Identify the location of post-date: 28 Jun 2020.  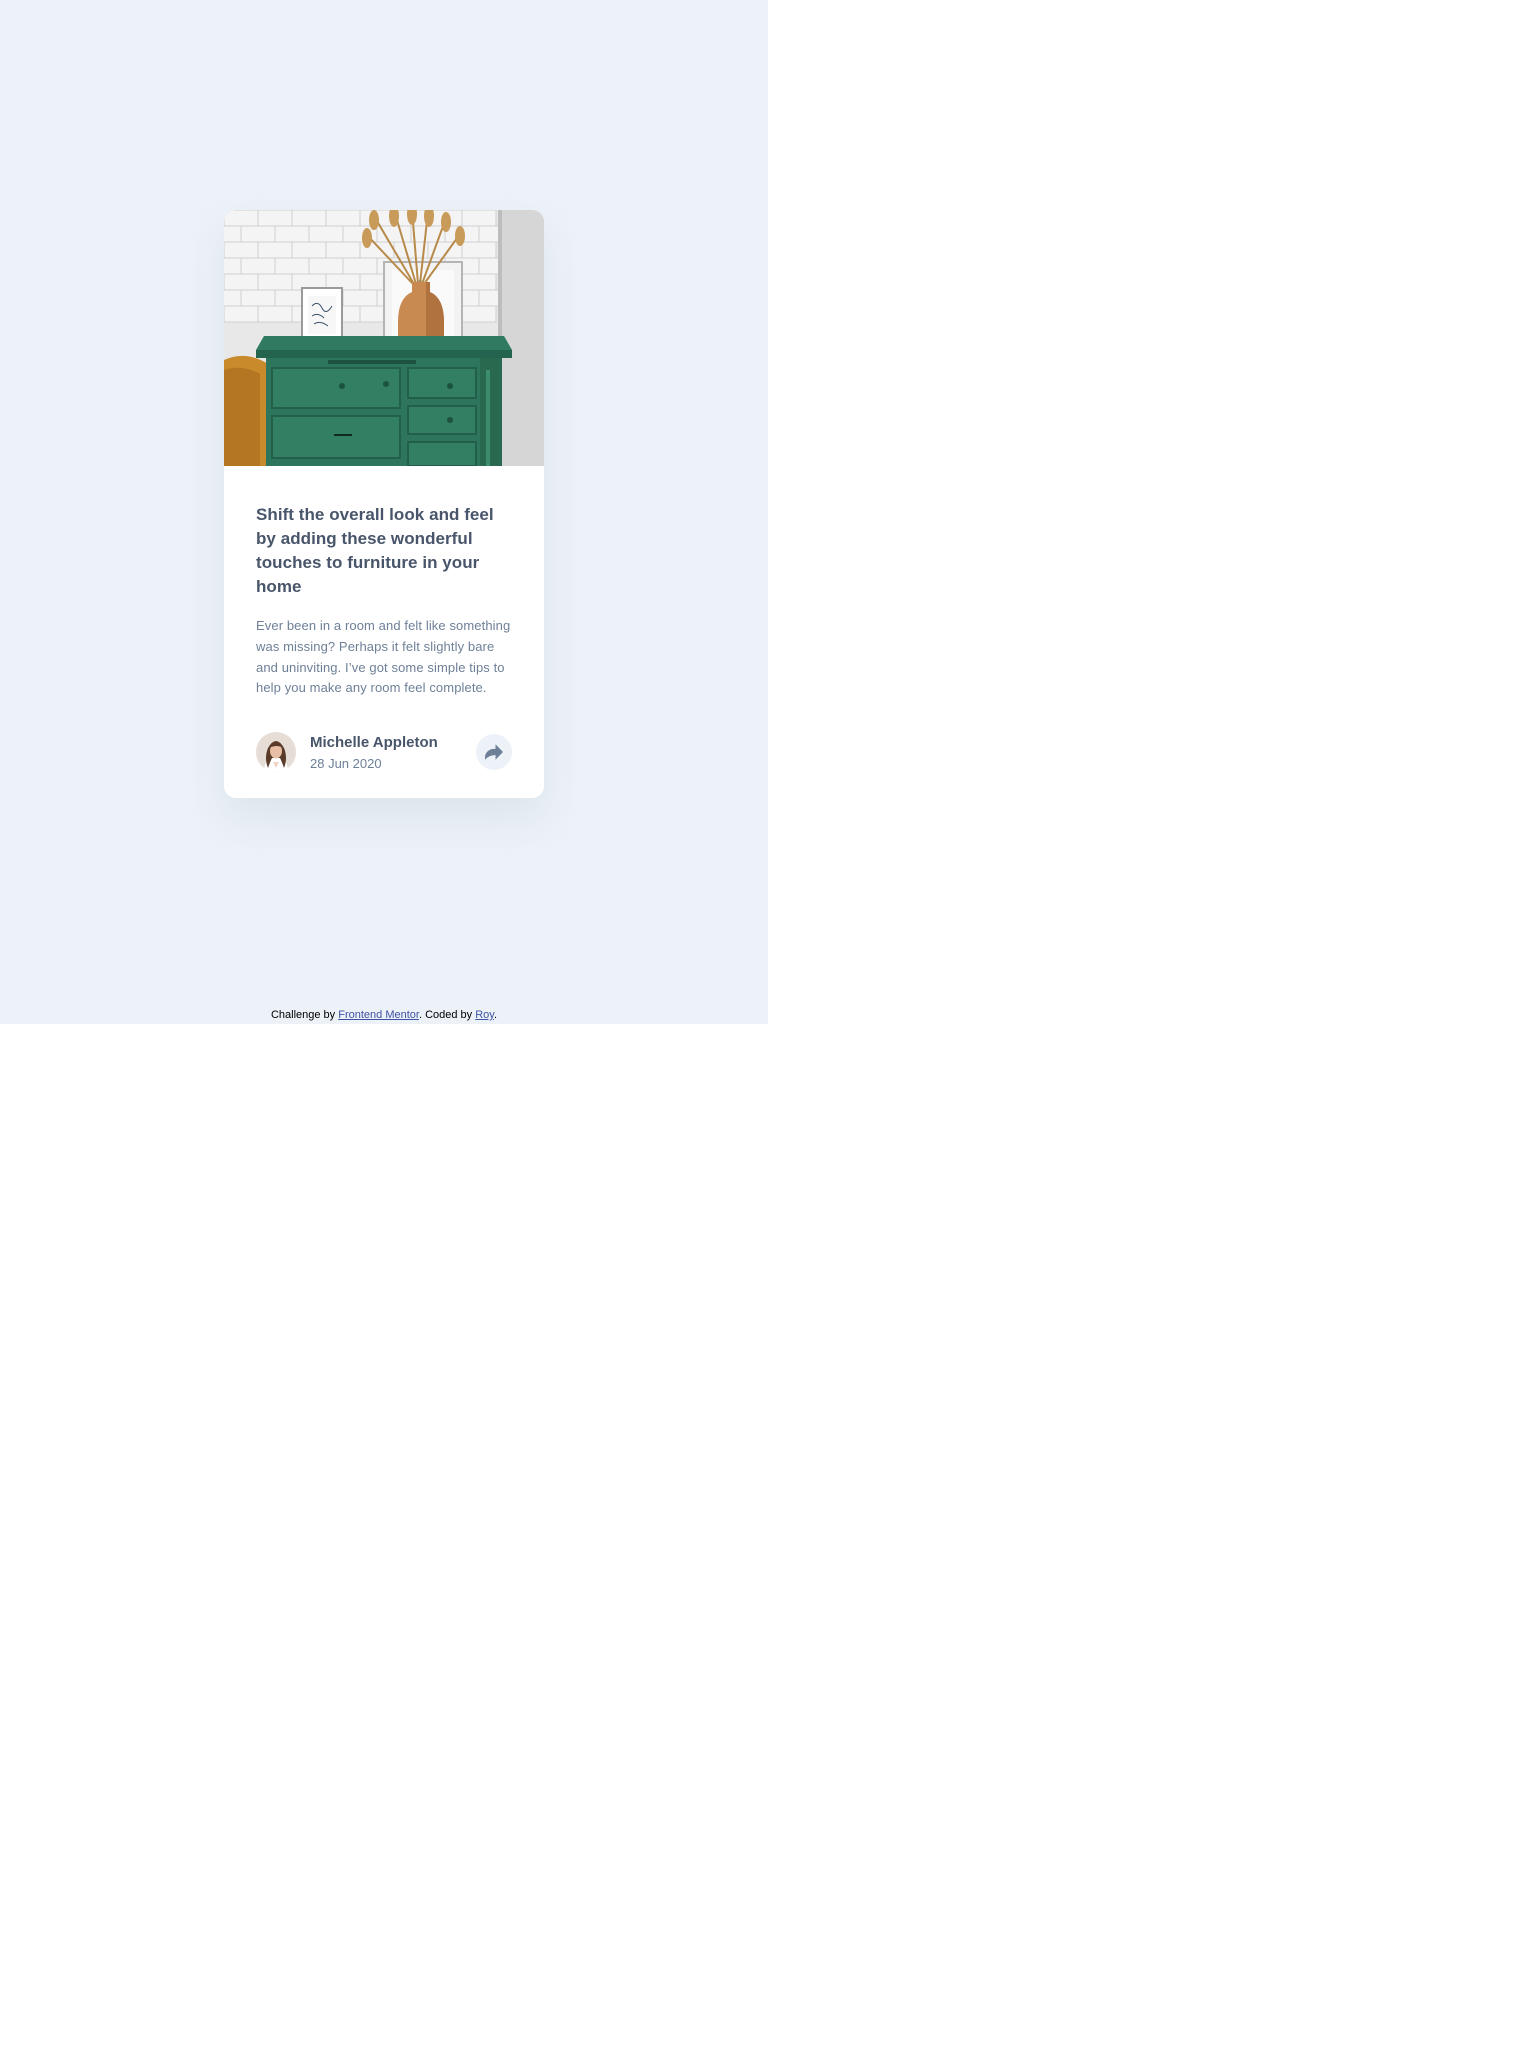
(346, 763).